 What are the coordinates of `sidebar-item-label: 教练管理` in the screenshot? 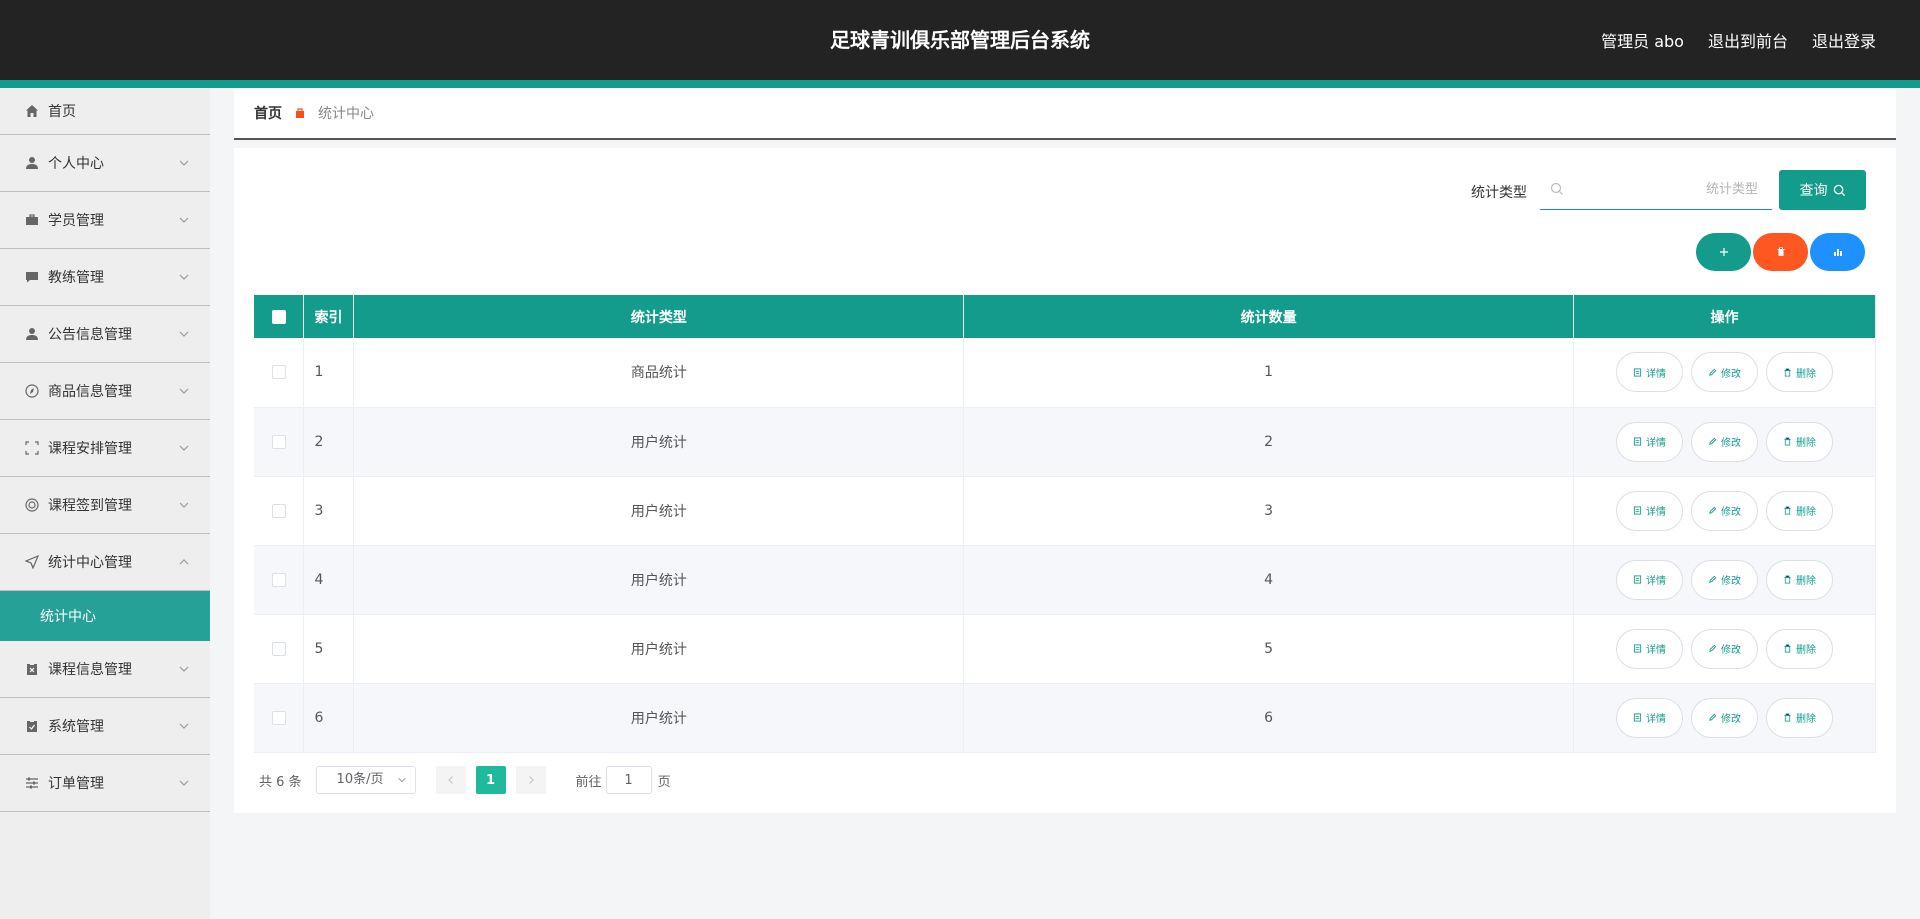 It's located at (76, 278).